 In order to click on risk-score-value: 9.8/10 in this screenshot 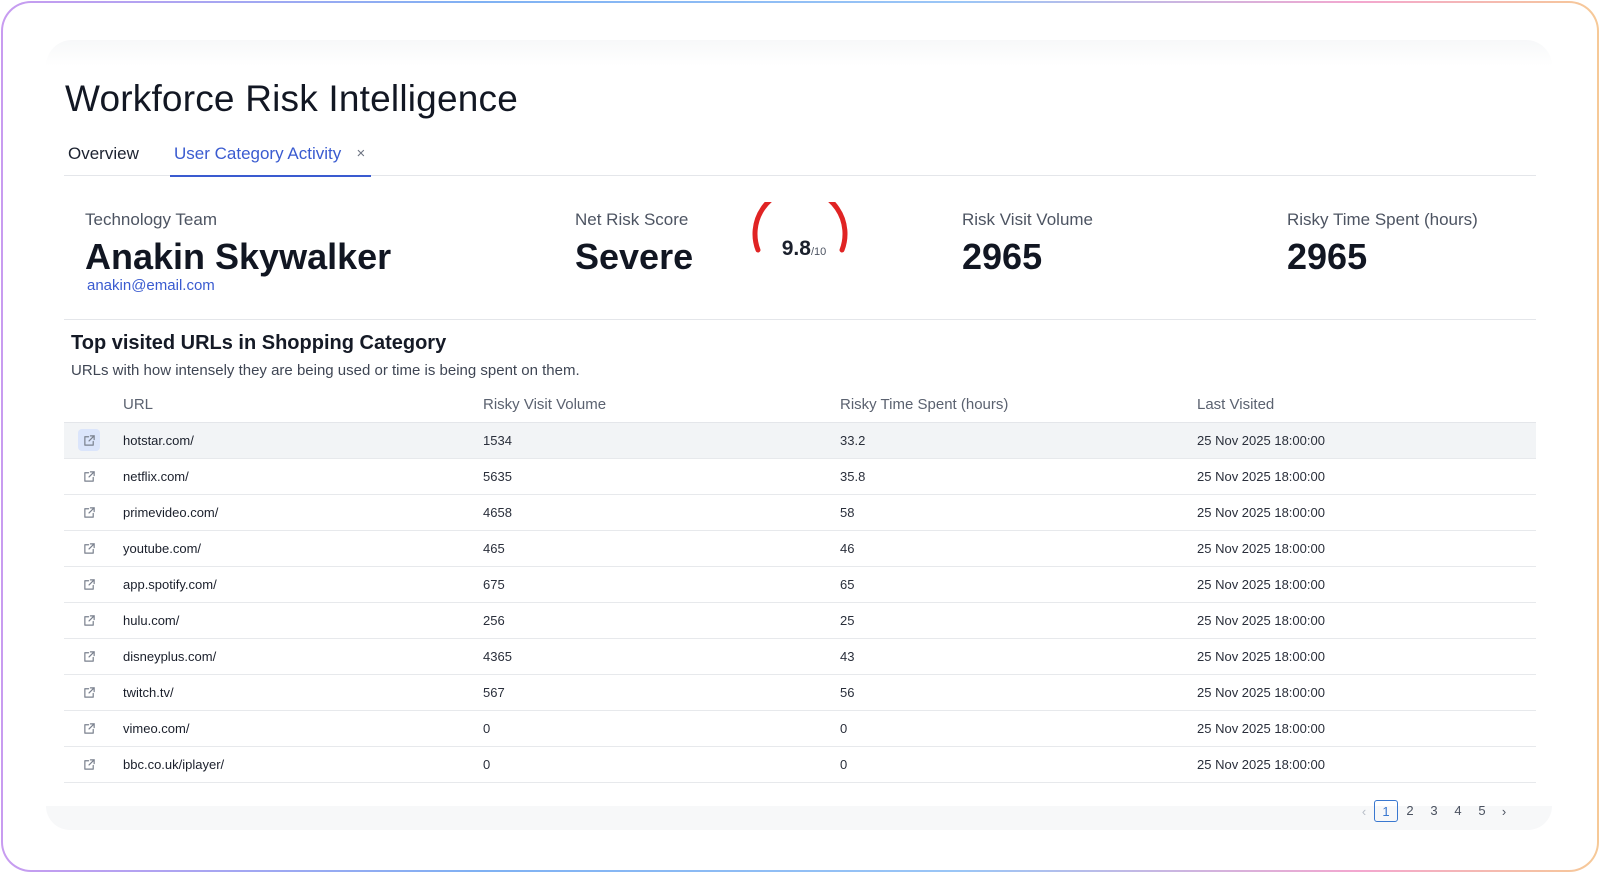, I will do `click(804, 249)`.